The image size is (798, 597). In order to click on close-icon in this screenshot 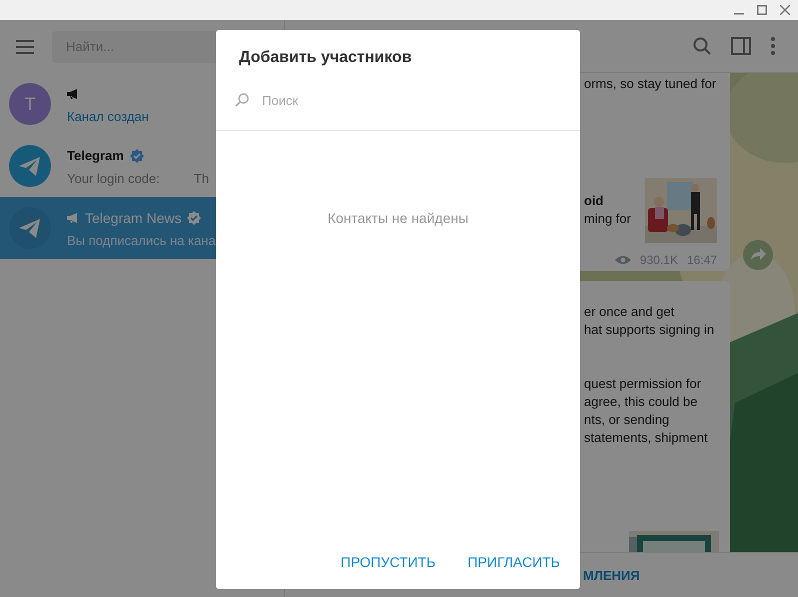, I will do `click(785, 10)`.